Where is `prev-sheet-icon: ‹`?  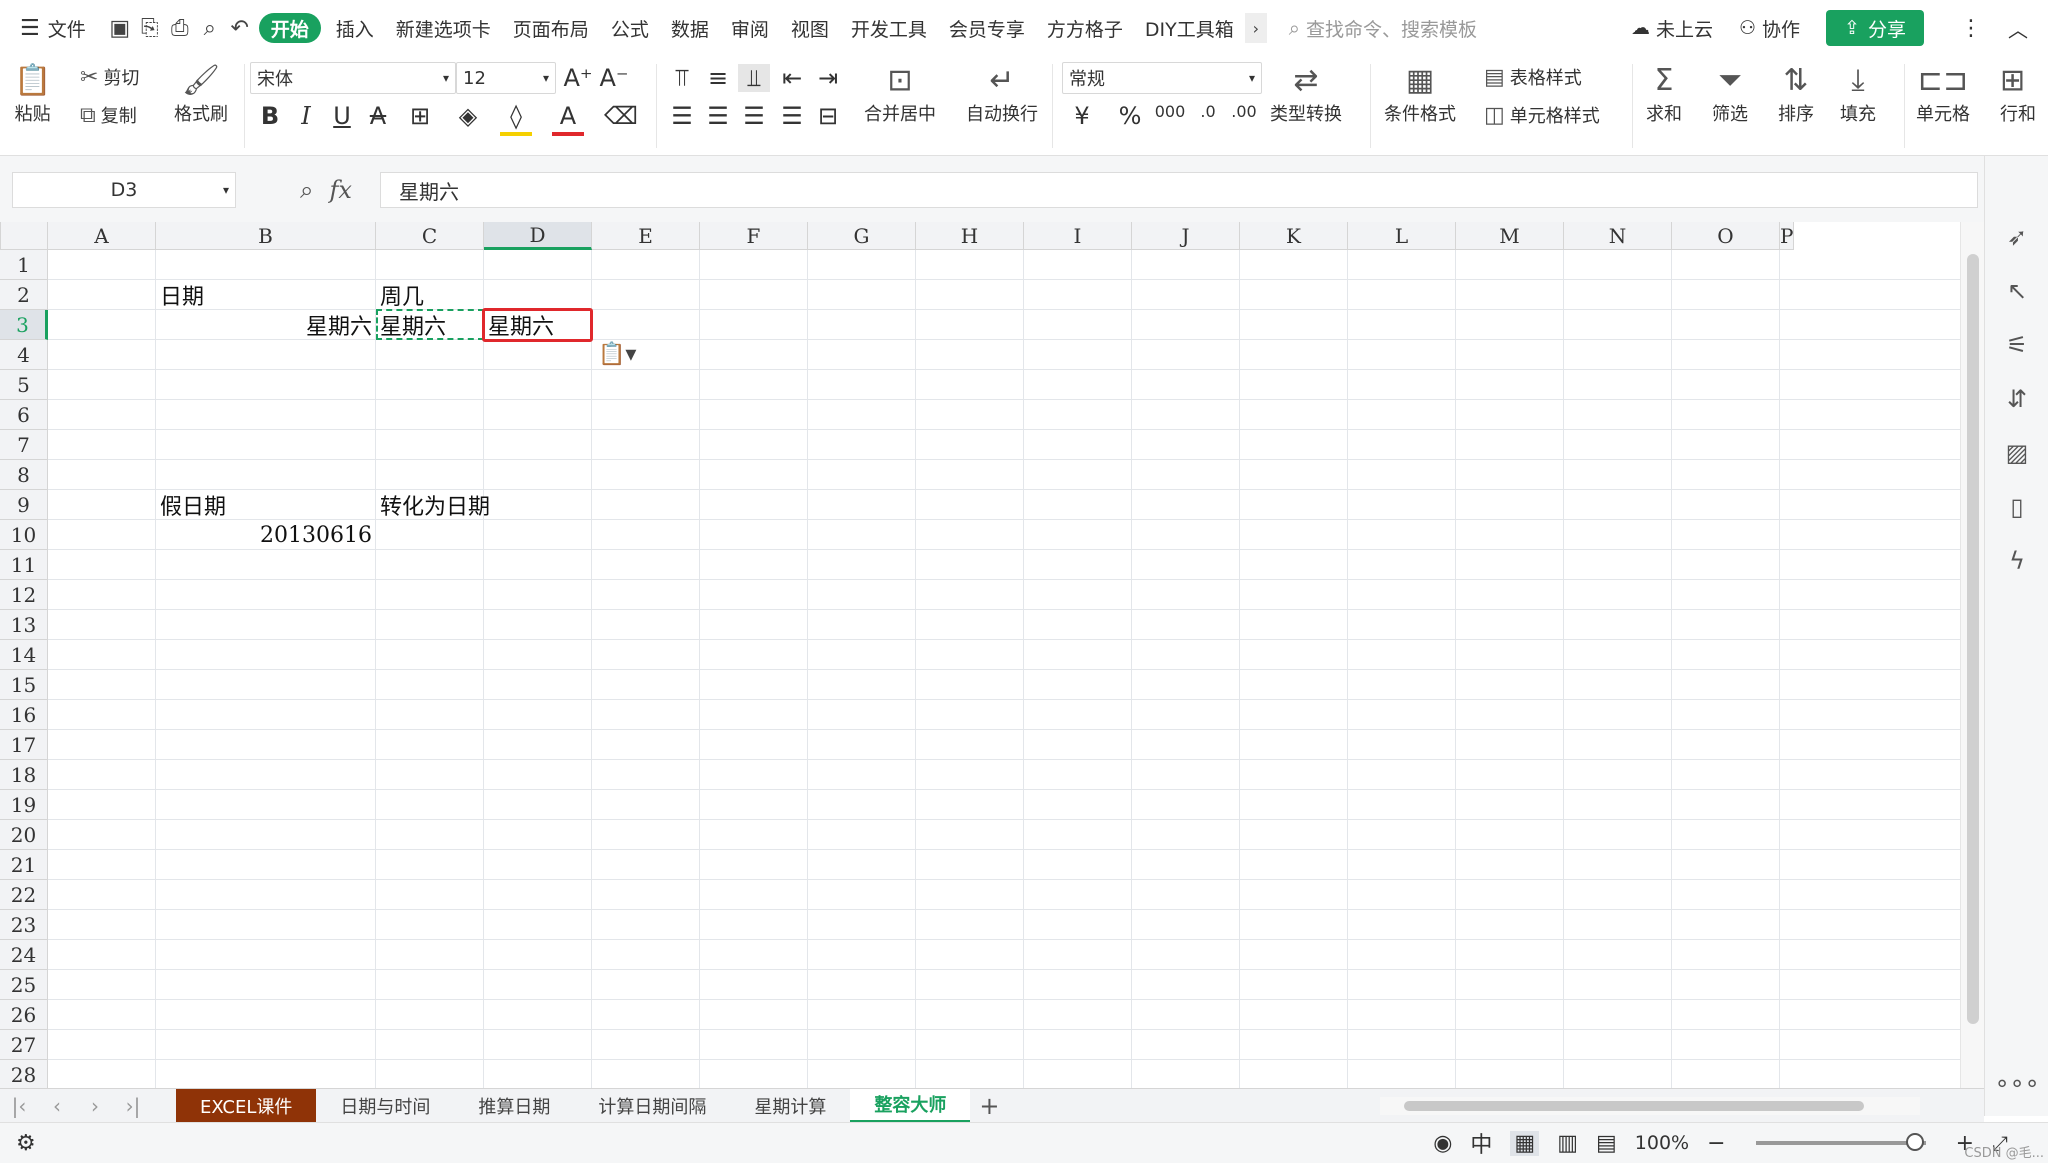
prev-sheet-icon: ‹ is located at coordinates (57, 1106).